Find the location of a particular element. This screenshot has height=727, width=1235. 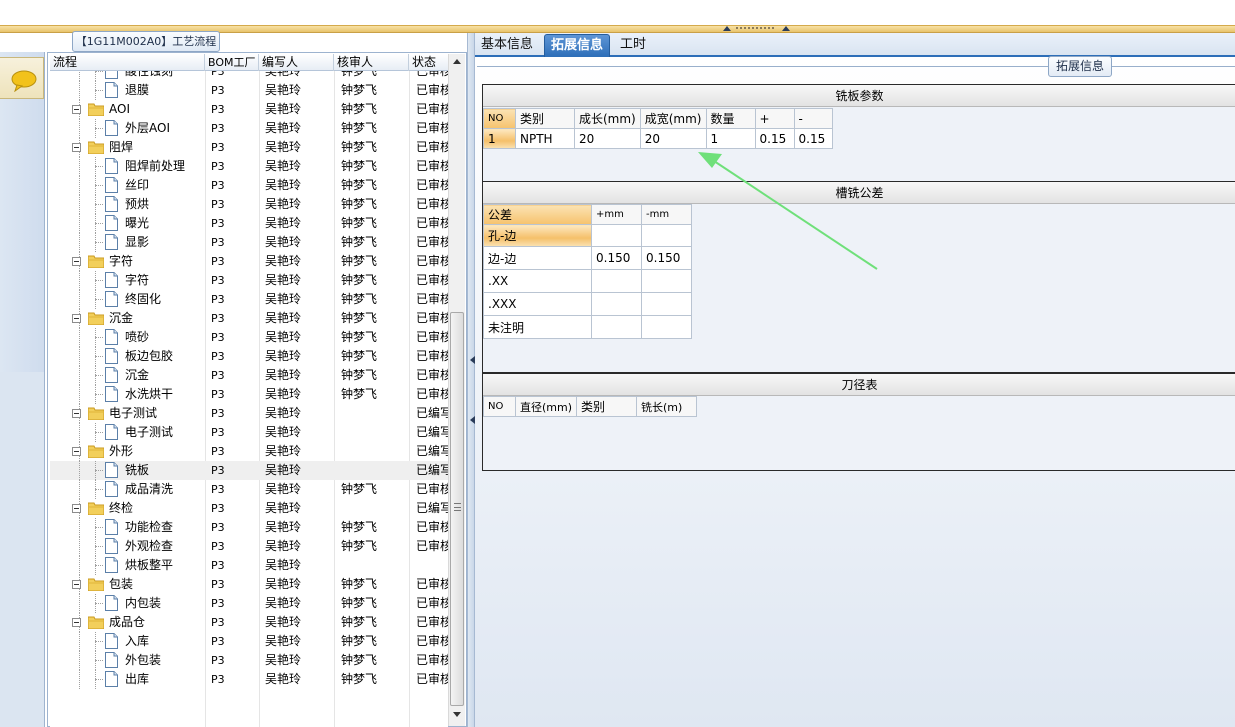

table-row: 1 NPTH 20 20 1 0.15 0.15 is located at coordinates (658, 138).